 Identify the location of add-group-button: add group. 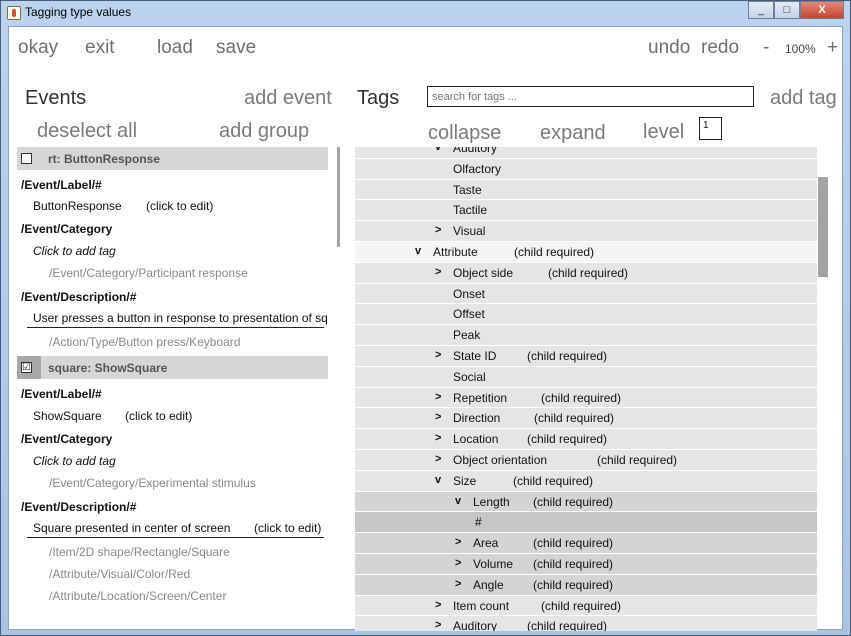
(264, 131).